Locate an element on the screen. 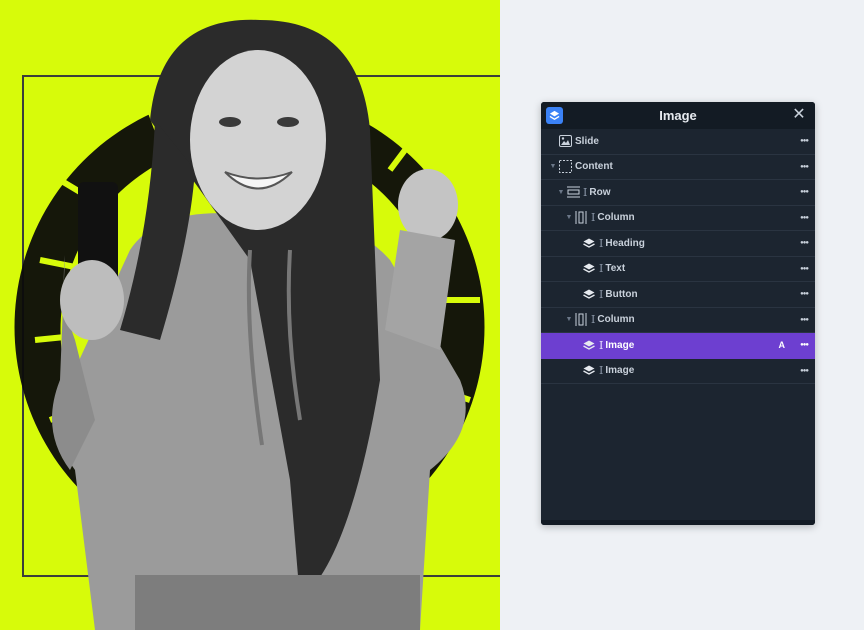 The height and width of the screenshot is (630, 864). layer-row-row: ▼ I Row ●●● is located at coordinates (678, 193).